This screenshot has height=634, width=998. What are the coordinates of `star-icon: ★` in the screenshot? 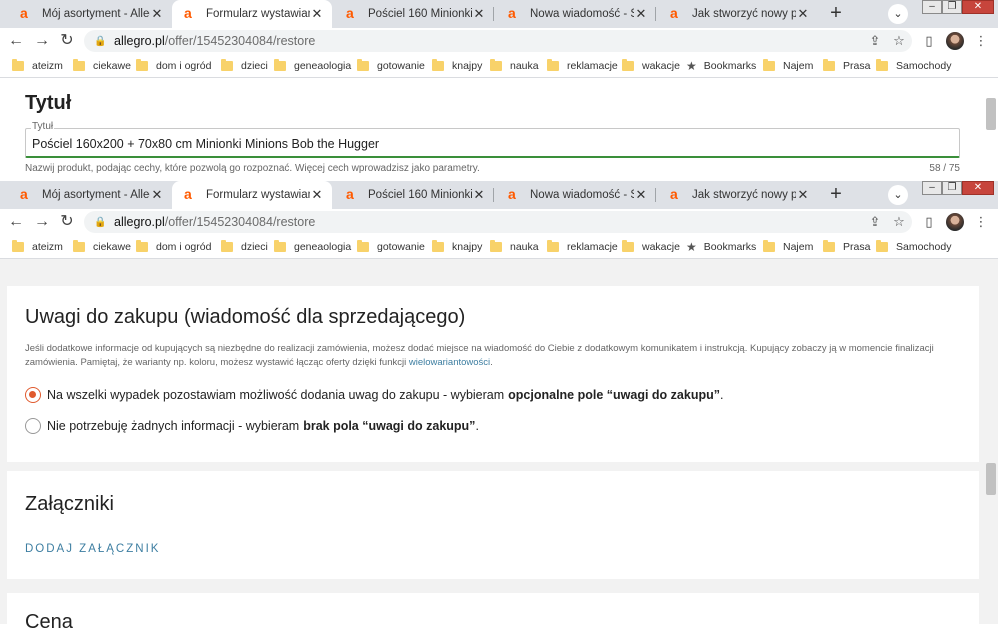 It's located at (691, 66).